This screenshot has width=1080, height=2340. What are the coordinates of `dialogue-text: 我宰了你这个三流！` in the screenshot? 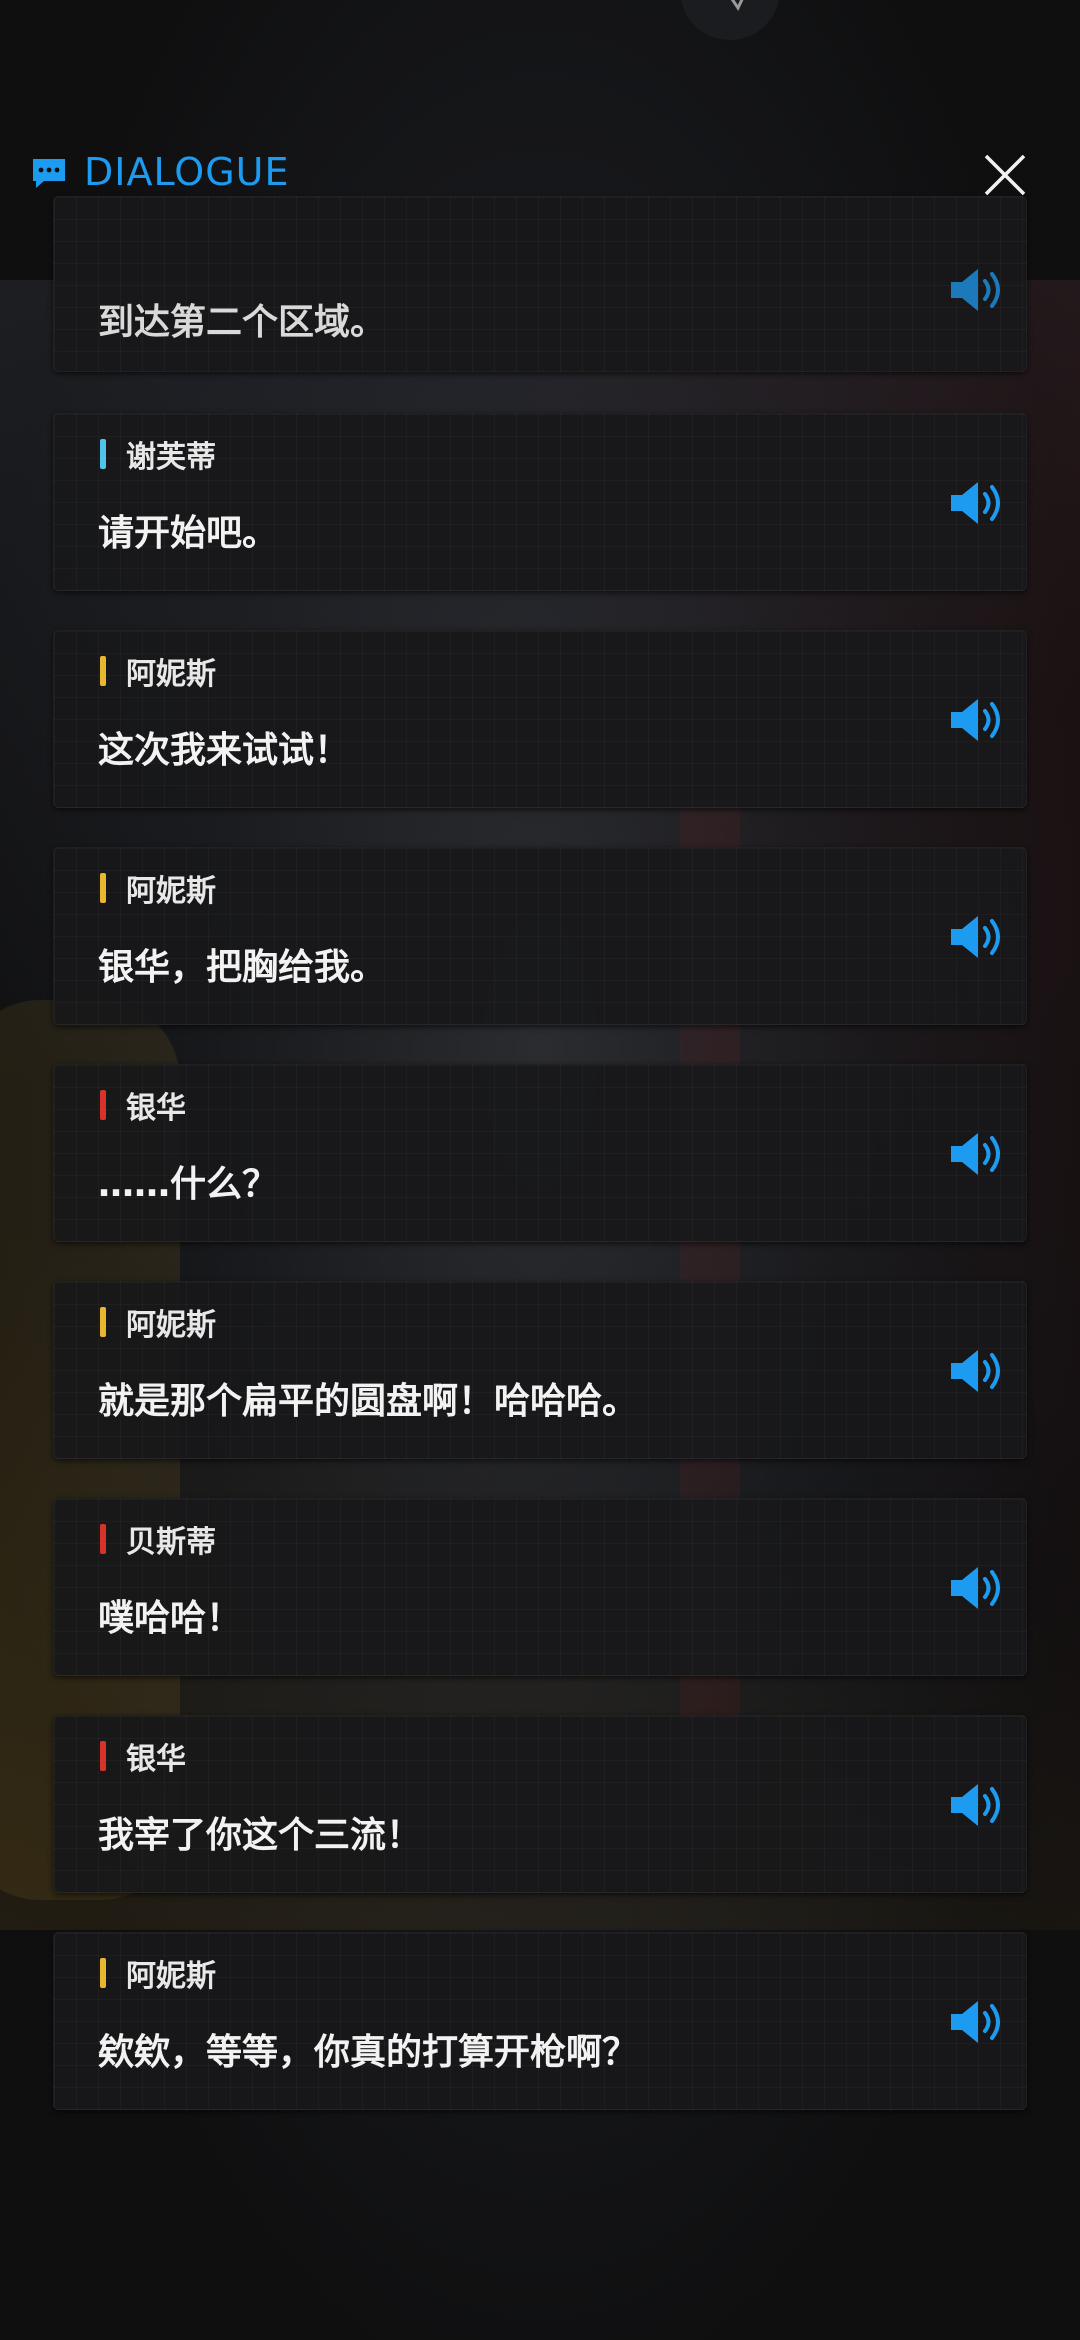 It's located at (260, 1835).